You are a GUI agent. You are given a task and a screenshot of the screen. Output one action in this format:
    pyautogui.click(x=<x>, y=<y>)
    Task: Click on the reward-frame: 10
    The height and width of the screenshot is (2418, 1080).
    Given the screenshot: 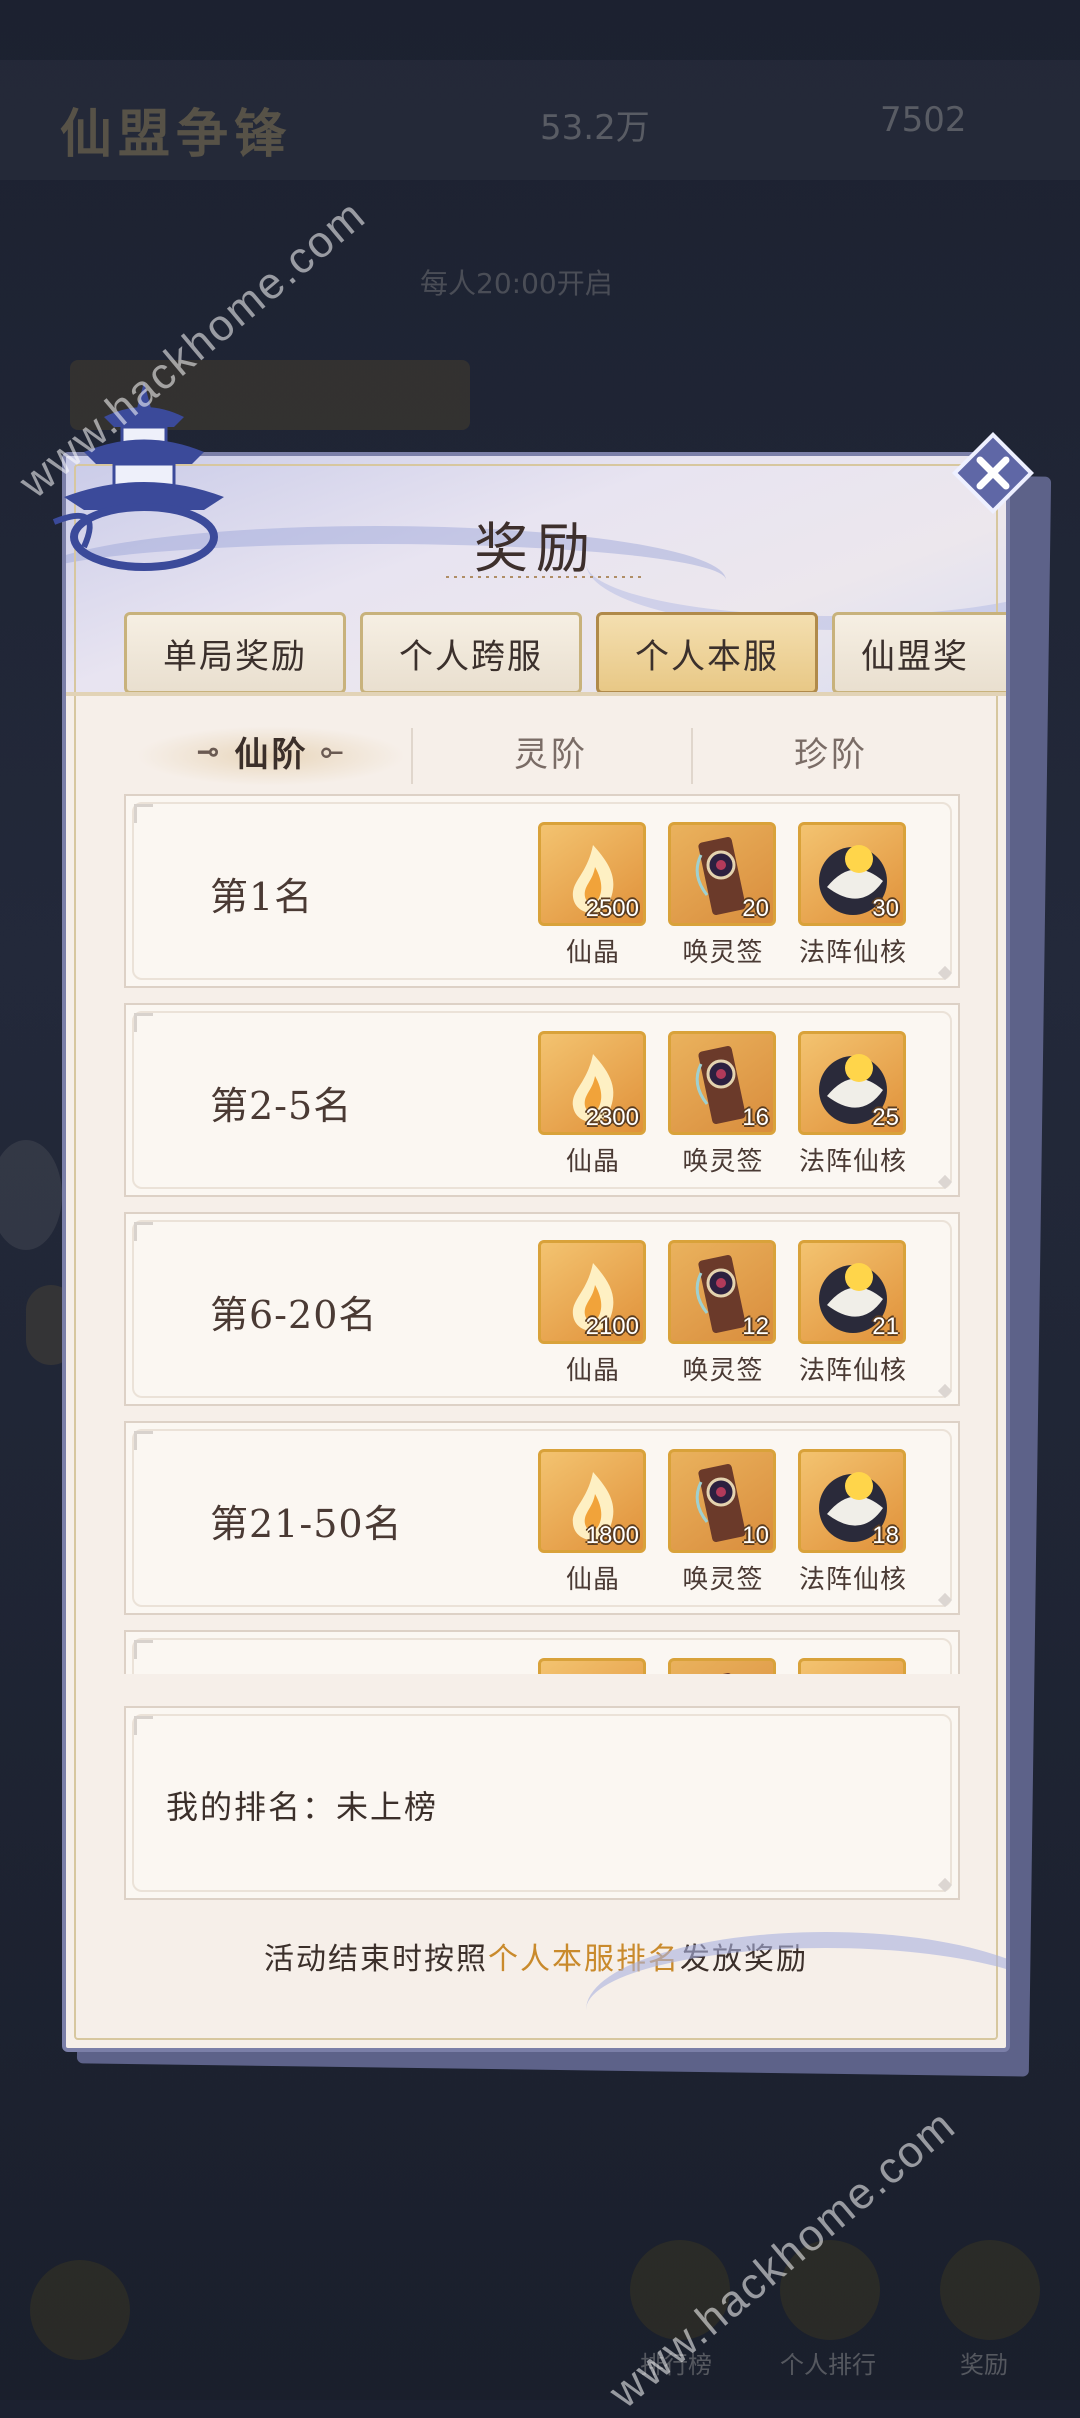 What is the action you would take?
    pyautogui.click(x=722, y=1501)
    